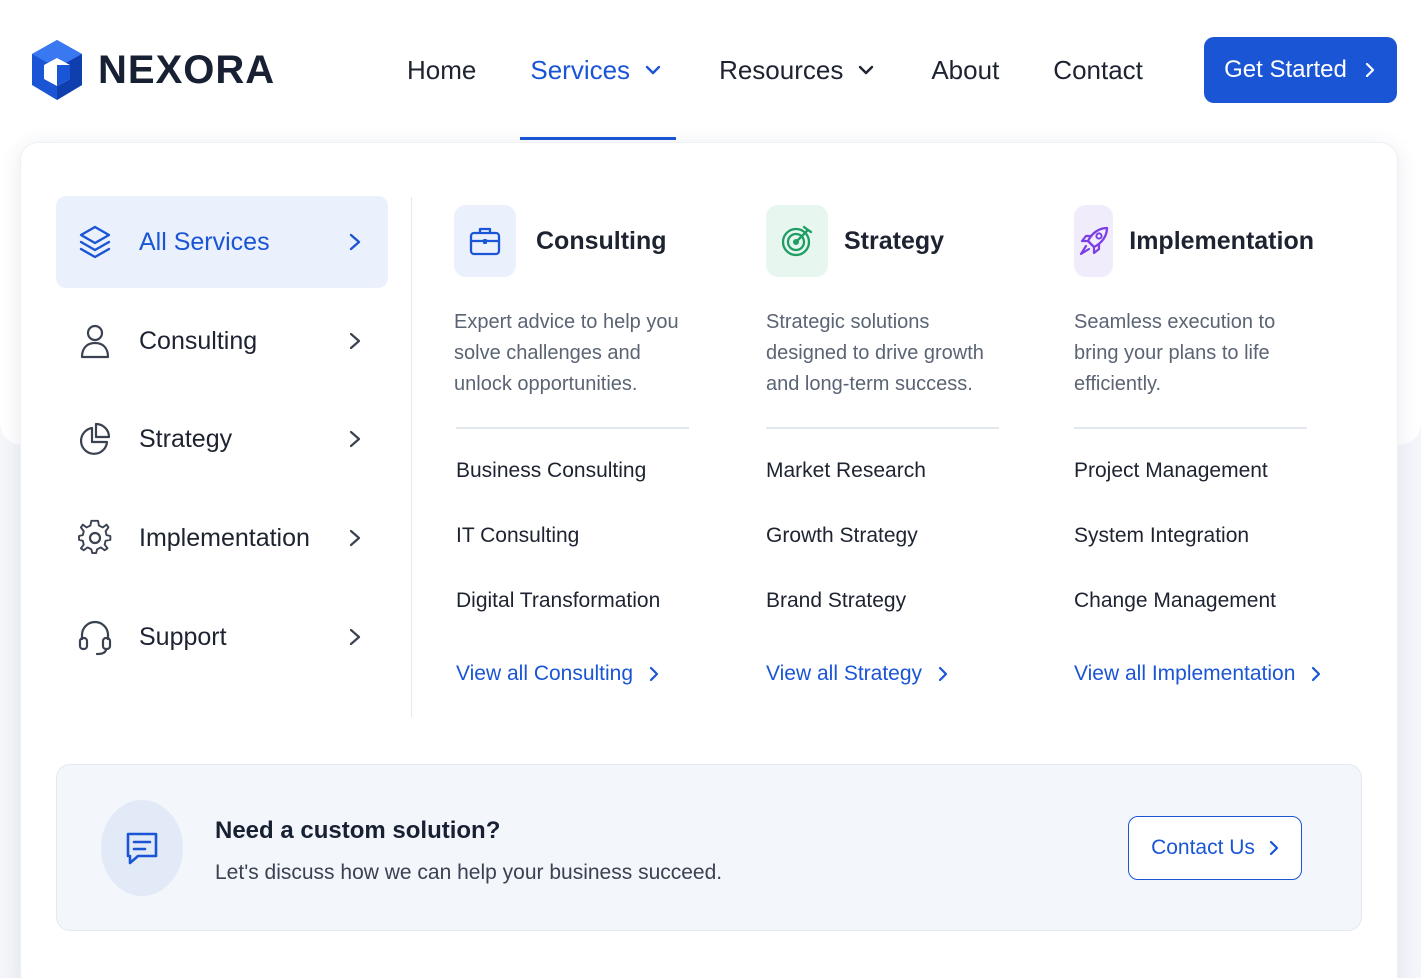 The height and width of the screenshot is (978, 1421). Describe the element at coordinates (411, 457) in the screenshot. I see `sidebar-divider` at that location.